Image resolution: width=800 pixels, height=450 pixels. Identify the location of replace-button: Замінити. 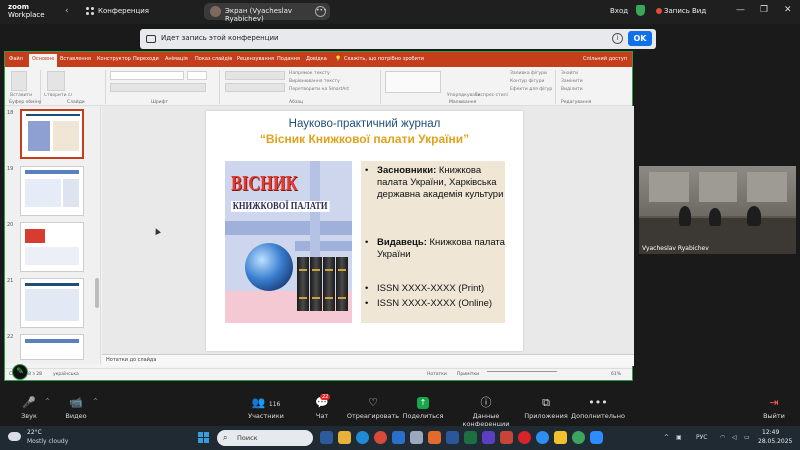
(572, 81).